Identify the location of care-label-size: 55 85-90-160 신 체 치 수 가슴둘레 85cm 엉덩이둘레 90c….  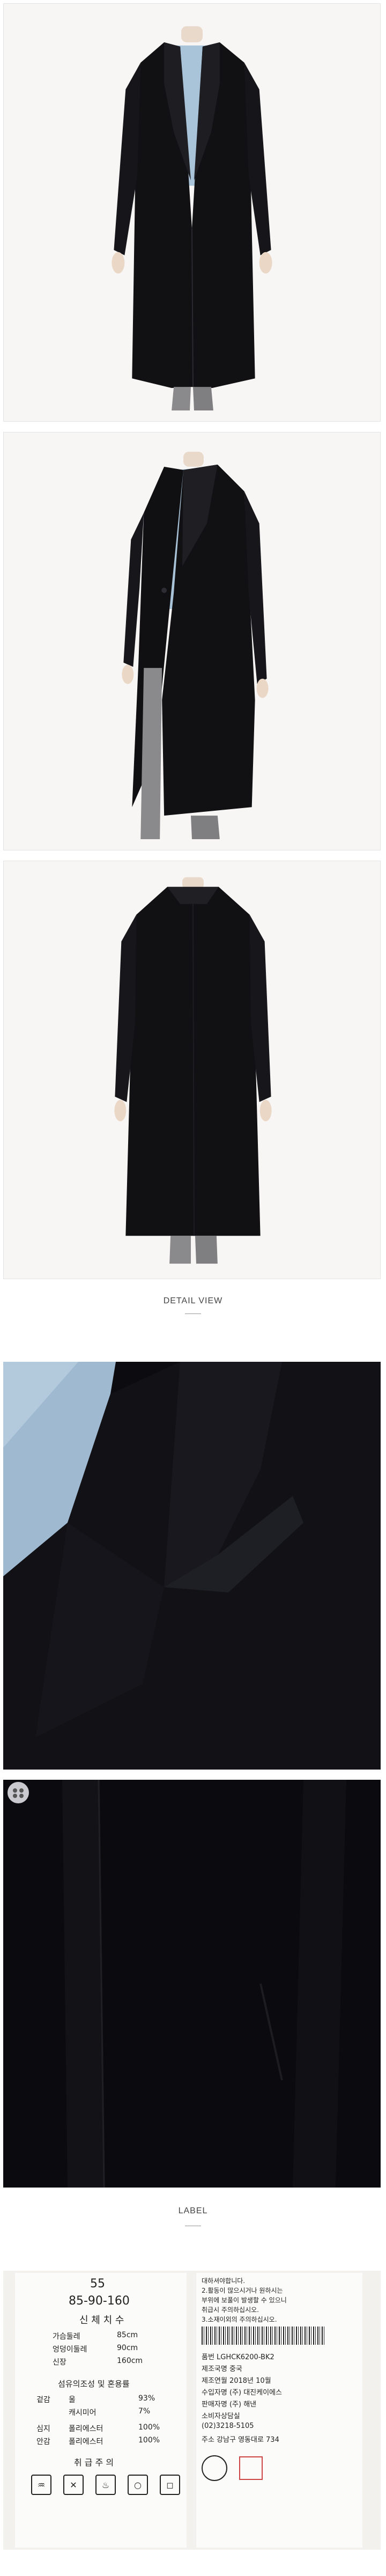
(101, 2410).